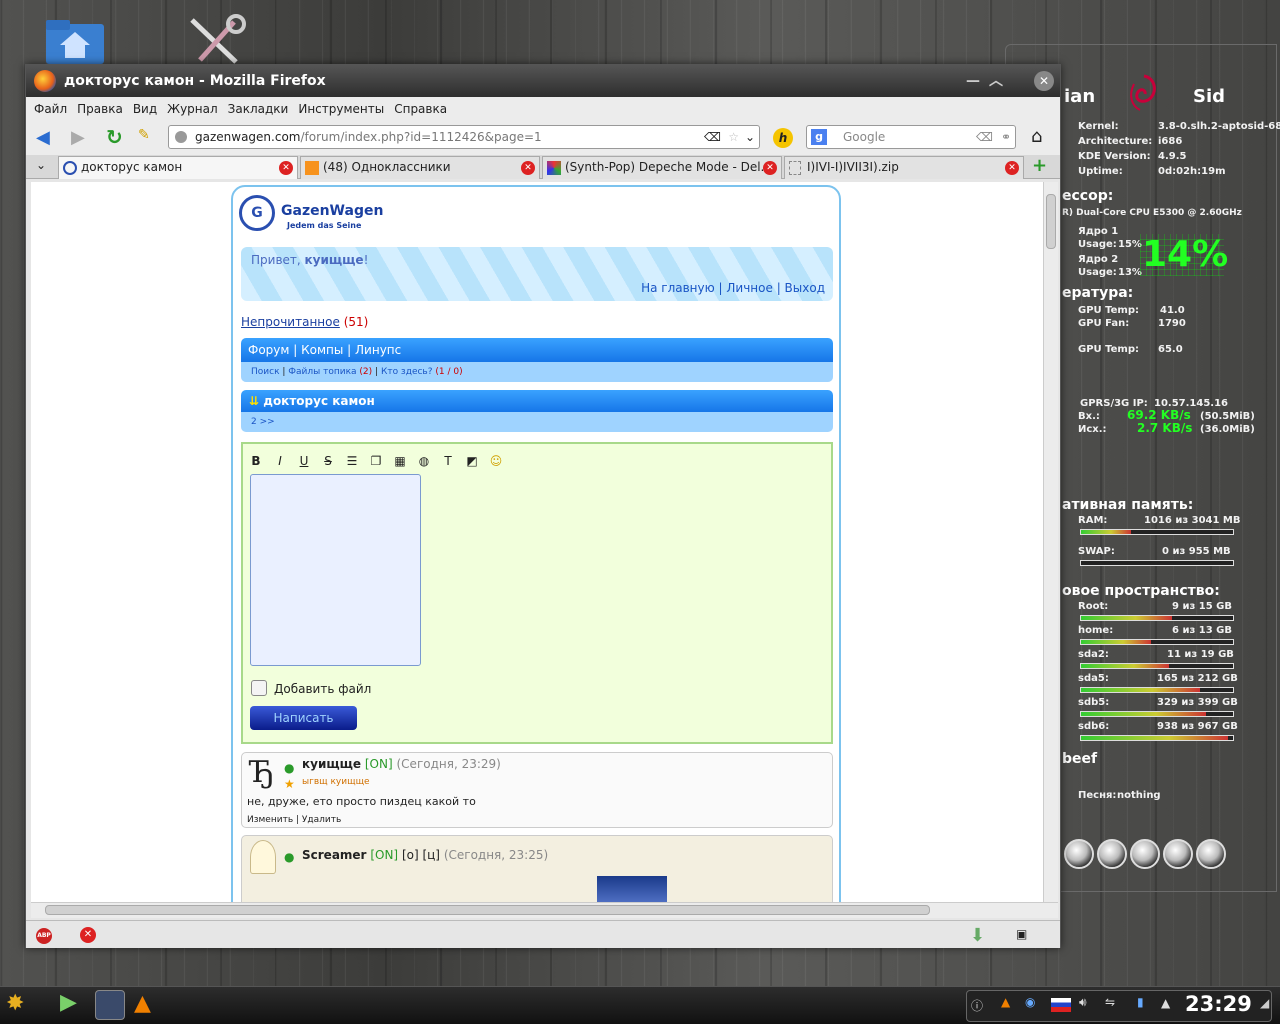 This screenshot has width=1280, height=1024. Describe the element at coordinates (1112, 854) in the screenshot. I see `play-icon` at that location.